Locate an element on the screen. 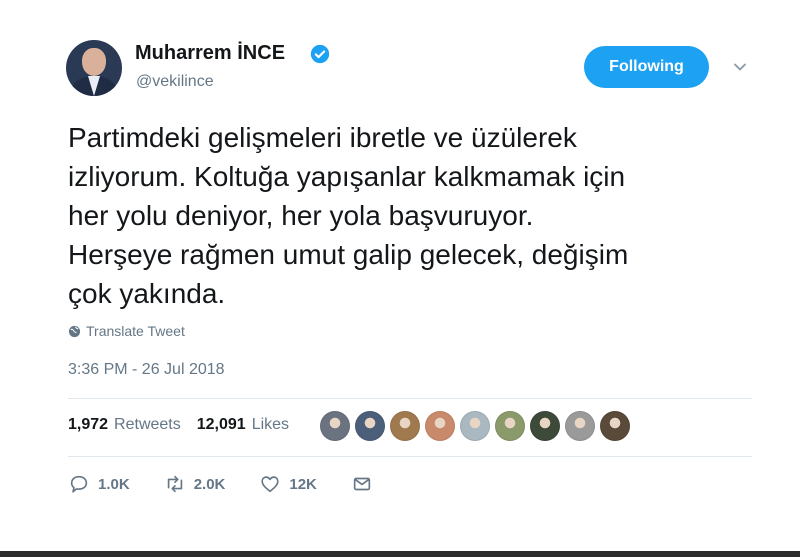 Image resolution: width=800 pixels, height=557 pixels. globe-icon is located at coordinates (74, 331).